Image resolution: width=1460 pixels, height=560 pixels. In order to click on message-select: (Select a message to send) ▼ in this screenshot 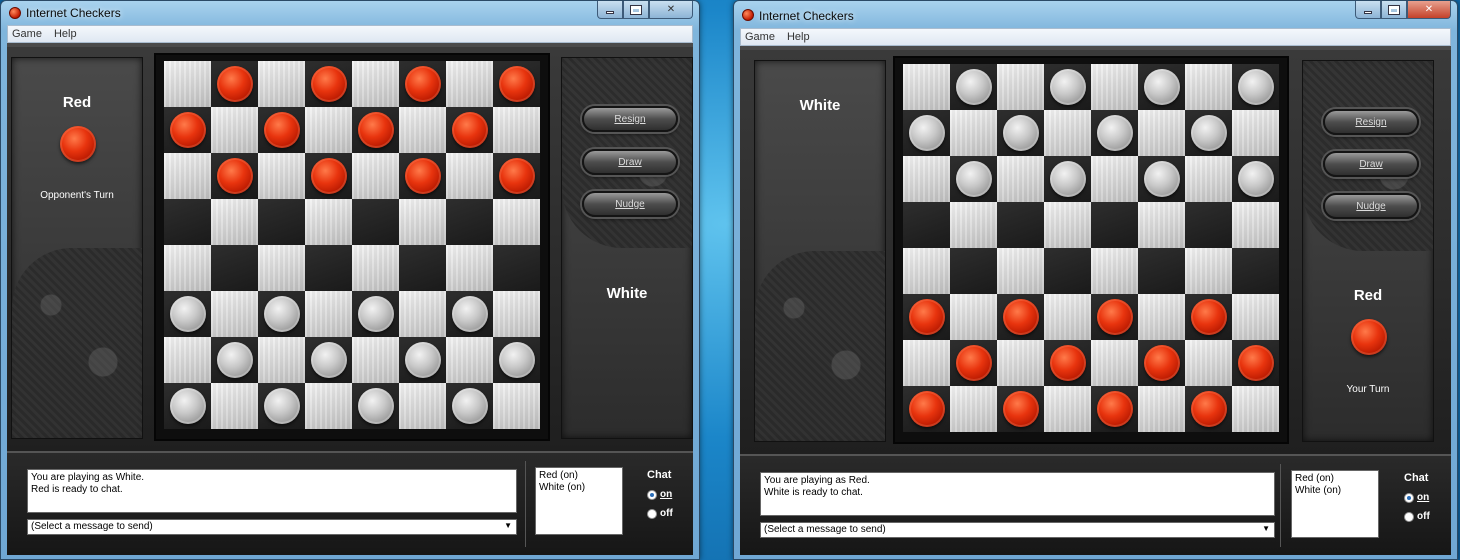, I will do `click(1017, 530)`.